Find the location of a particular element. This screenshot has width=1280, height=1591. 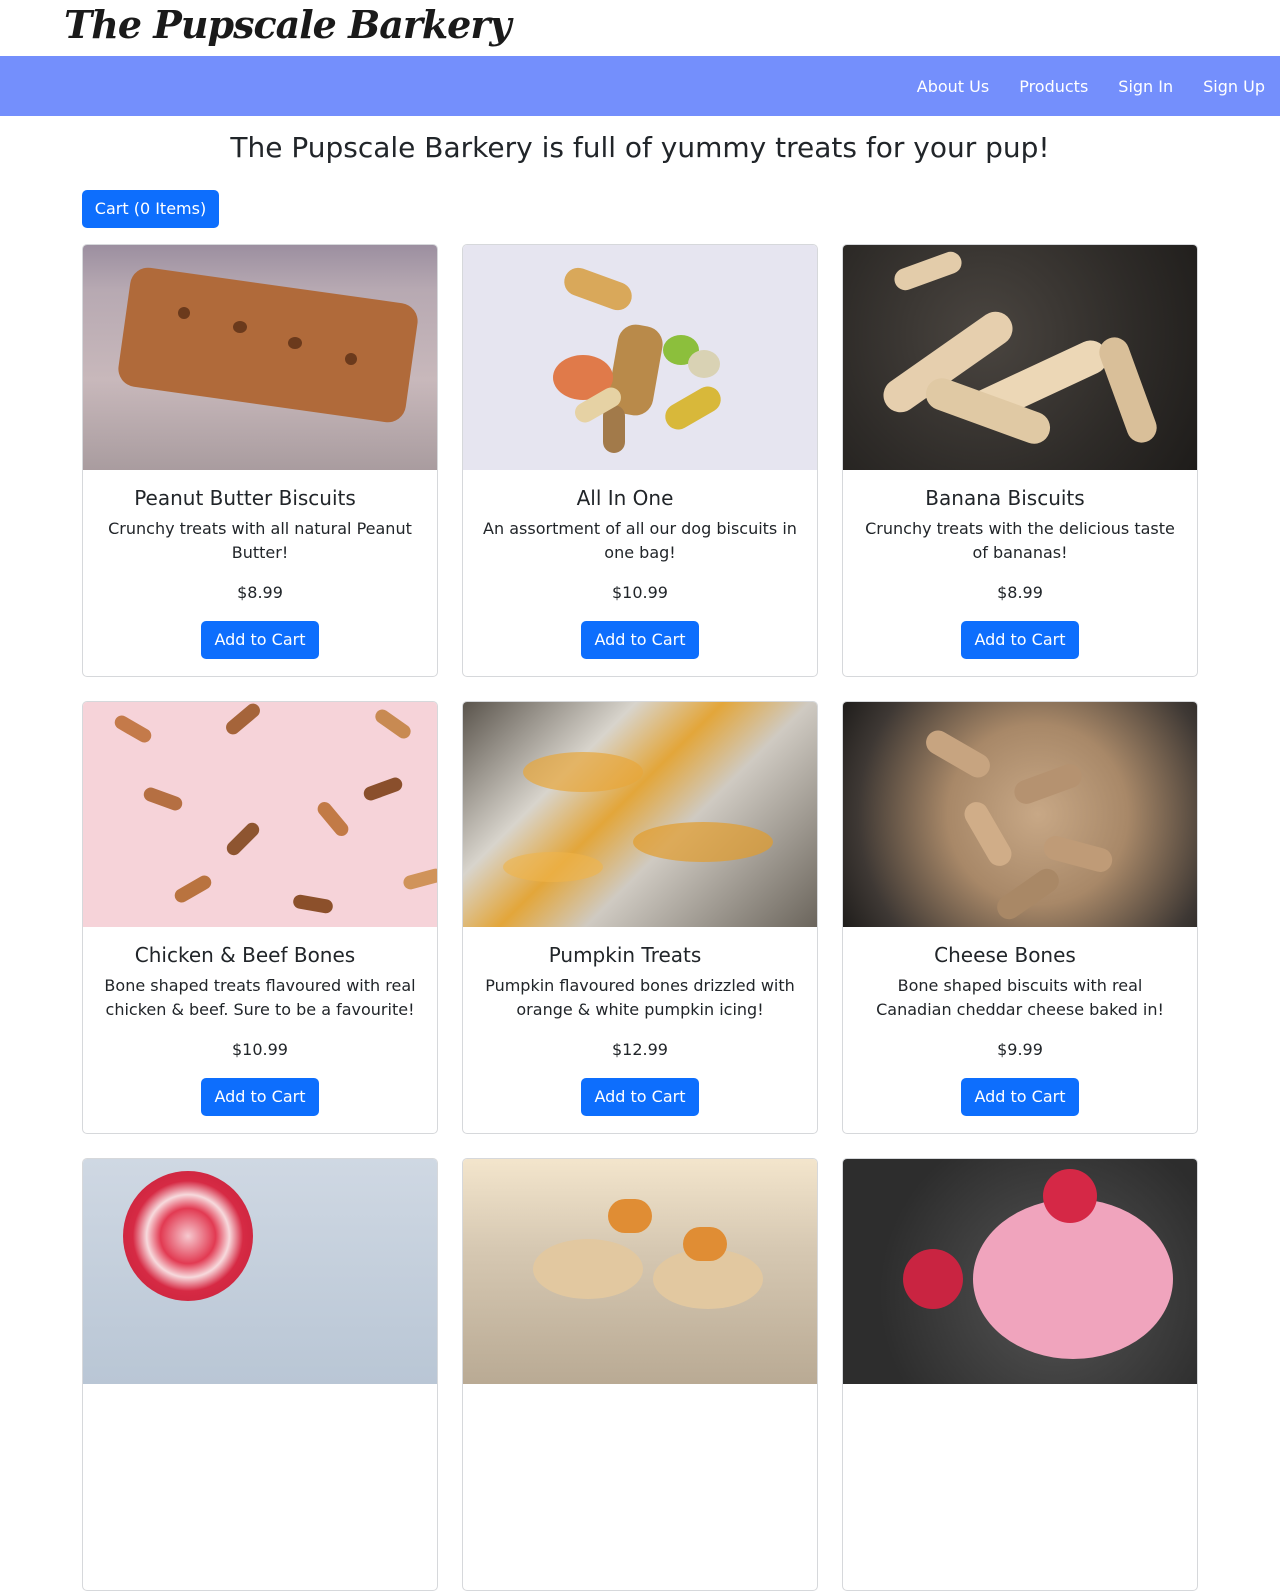

product-title: Cheese Bones is located at coordinates (1005, 955).